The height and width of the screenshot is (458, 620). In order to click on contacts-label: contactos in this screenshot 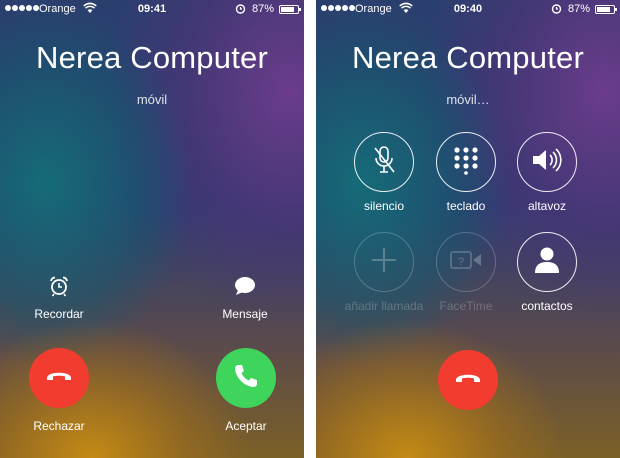, I will do `click(547, 306)`.